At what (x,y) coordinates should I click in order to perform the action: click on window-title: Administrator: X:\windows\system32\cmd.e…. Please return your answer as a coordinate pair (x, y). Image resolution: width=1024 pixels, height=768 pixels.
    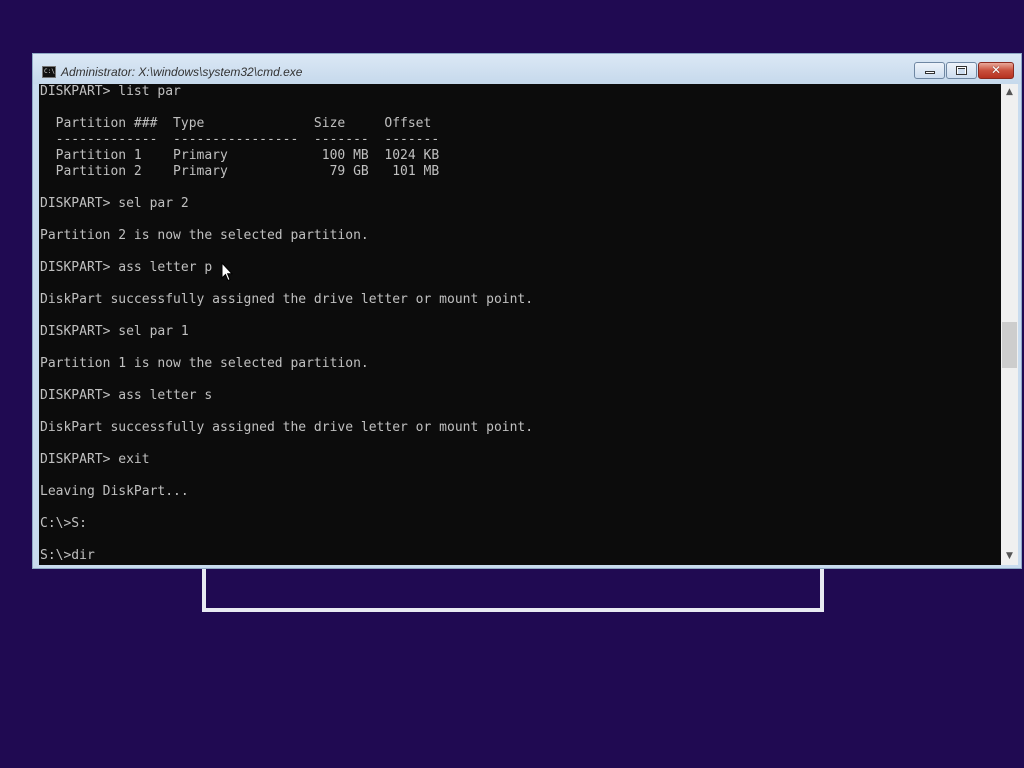
    Looking at the image, I should click on (182, 72).